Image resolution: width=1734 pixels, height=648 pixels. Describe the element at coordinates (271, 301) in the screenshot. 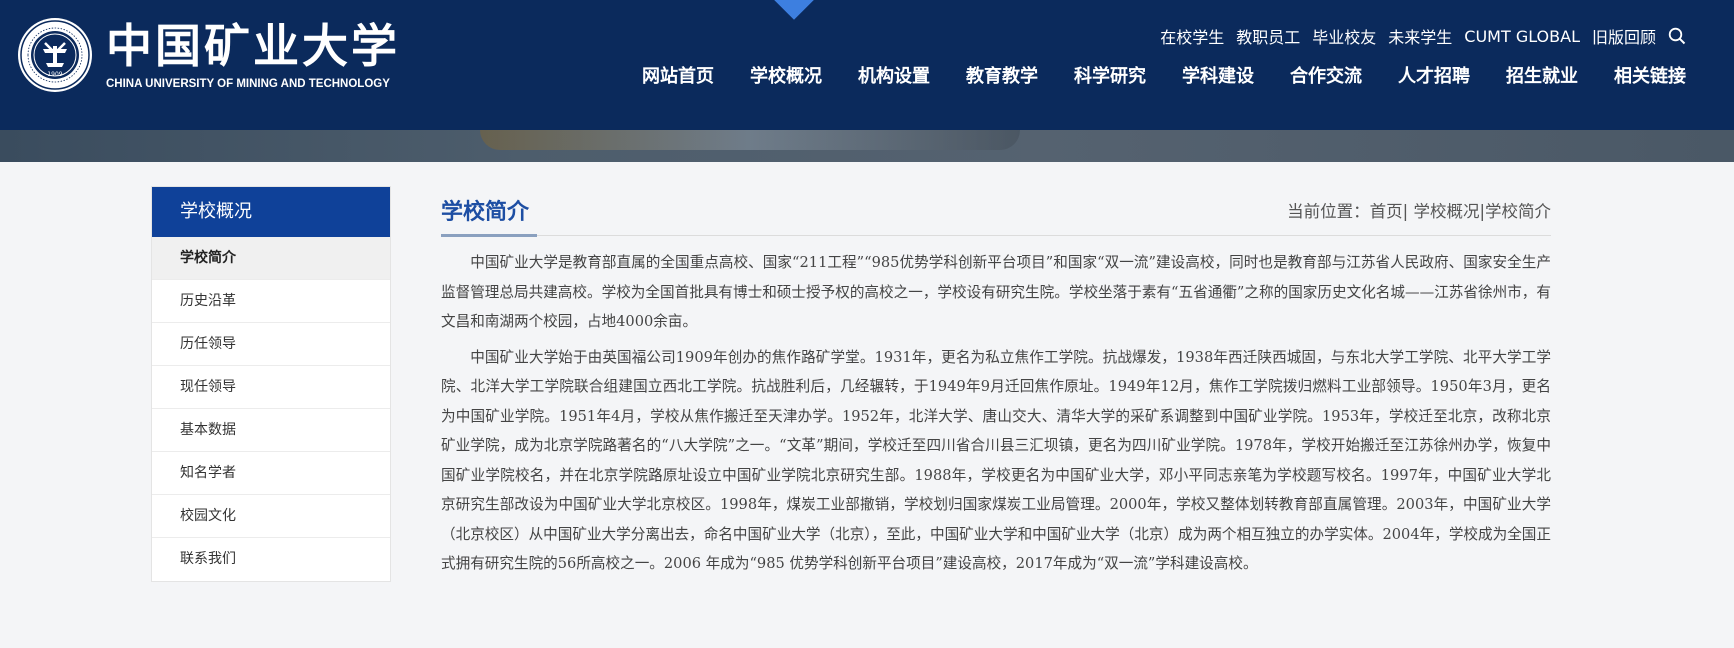

I see `sidebar-item-history: 历史沿革` at that location.